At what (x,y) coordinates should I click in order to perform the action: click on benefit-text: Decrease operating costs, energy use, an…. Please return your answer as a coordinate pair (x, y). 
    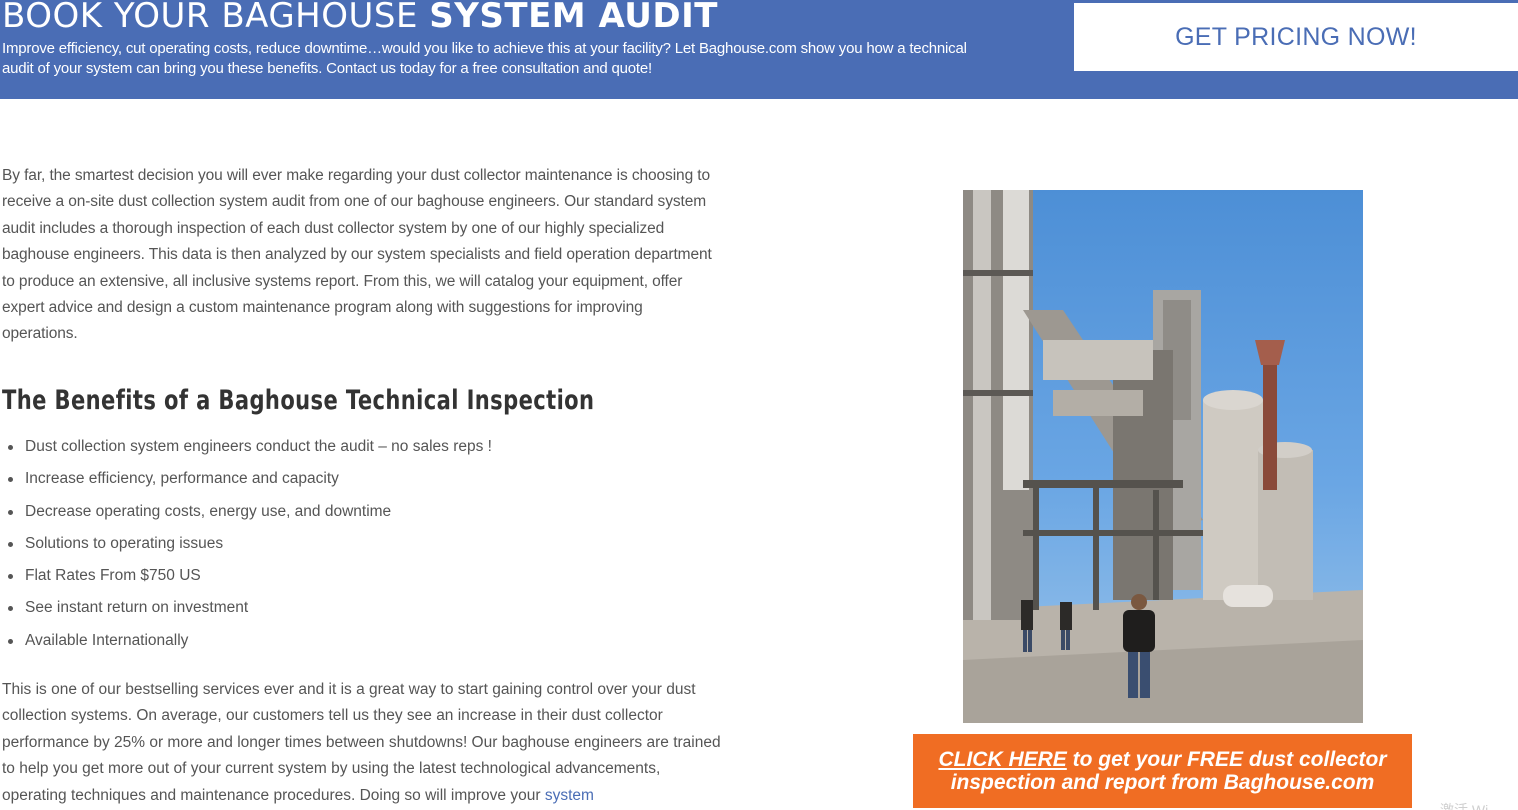
    Looking at the image, I should click on (208, 511).